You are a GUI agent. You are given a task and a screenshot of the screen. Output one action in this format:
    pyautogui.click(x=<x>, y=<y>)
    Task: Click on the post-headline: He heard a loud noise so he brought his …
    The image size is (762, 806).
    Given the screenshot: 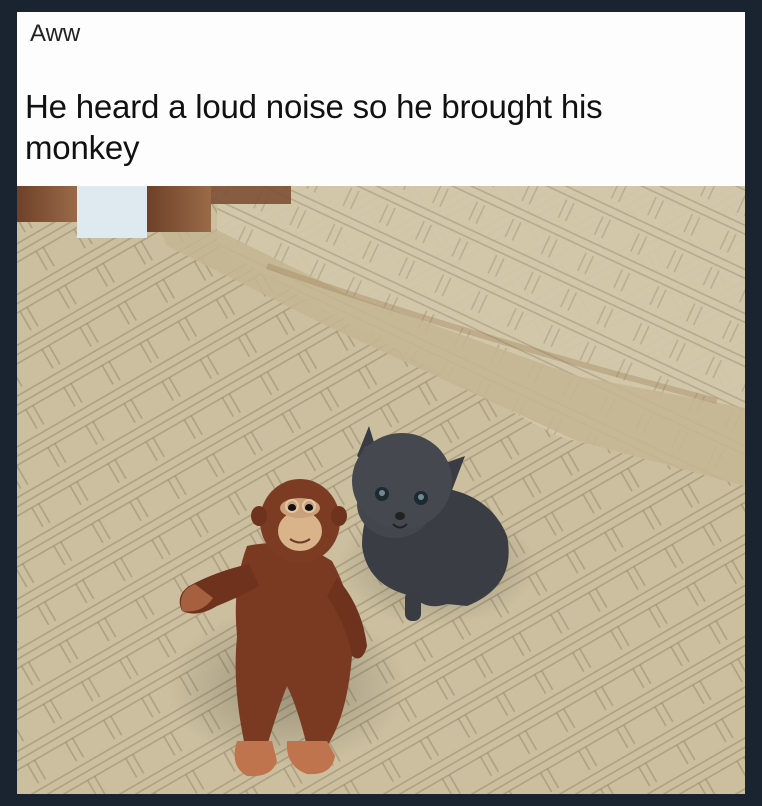 What is the action you would take?
    pyautogui.click(x=314, y=127)
    